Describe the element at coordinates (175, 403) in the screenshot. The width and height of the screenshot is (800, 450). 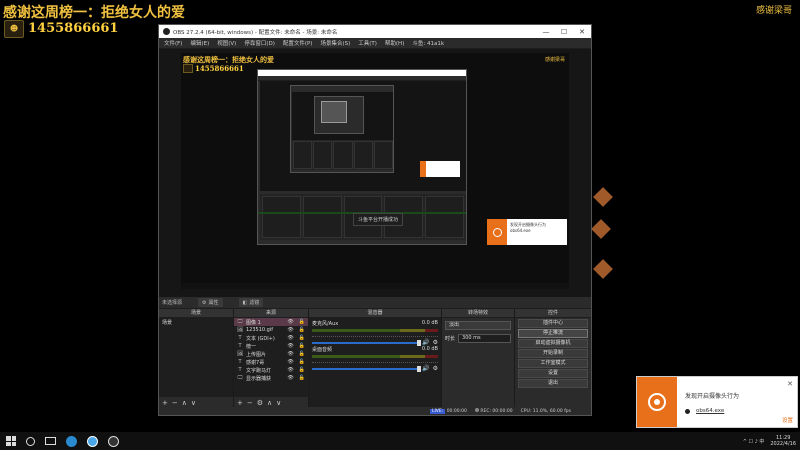
I see `remove-scene-button: −` at that location.